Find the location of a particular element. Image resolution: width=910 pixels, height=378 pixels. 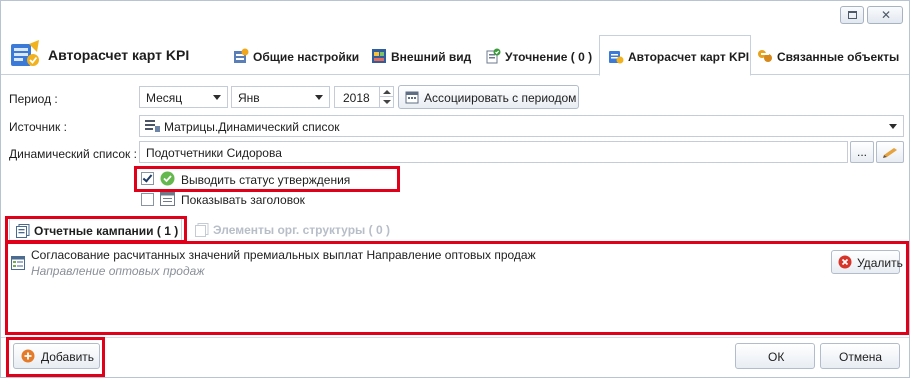

delete-label: Удалить is located at coordinates (880, 263).